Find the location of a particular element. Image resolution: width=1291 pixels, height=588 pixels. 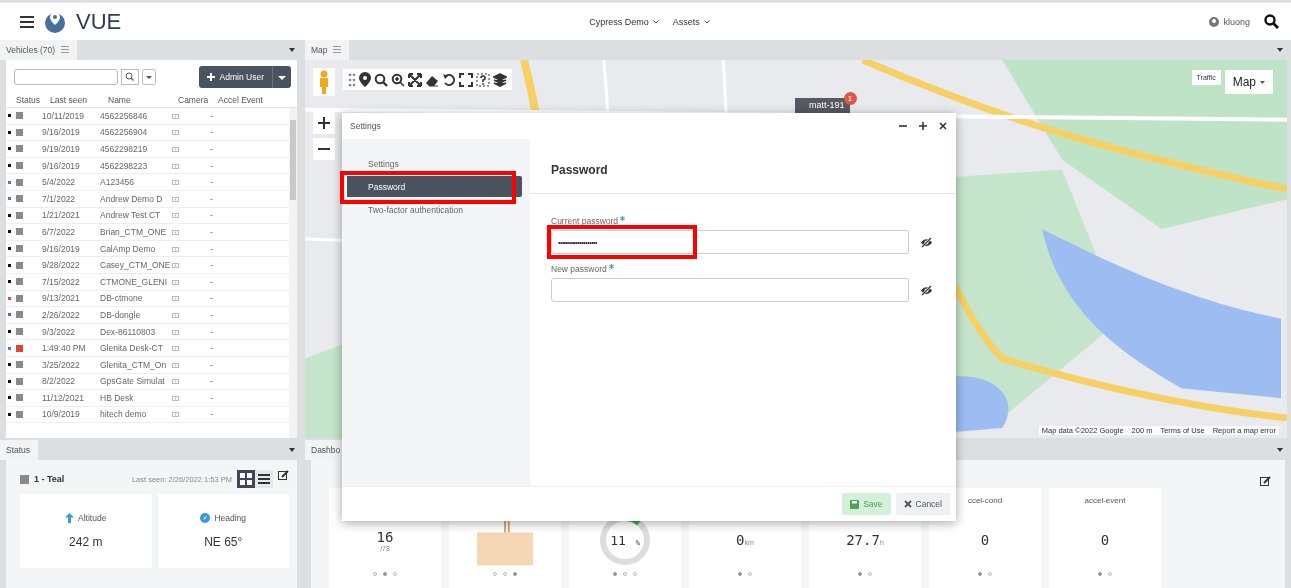

table-cell-text: 10/11/2019 is located at coordinates (63, 115).